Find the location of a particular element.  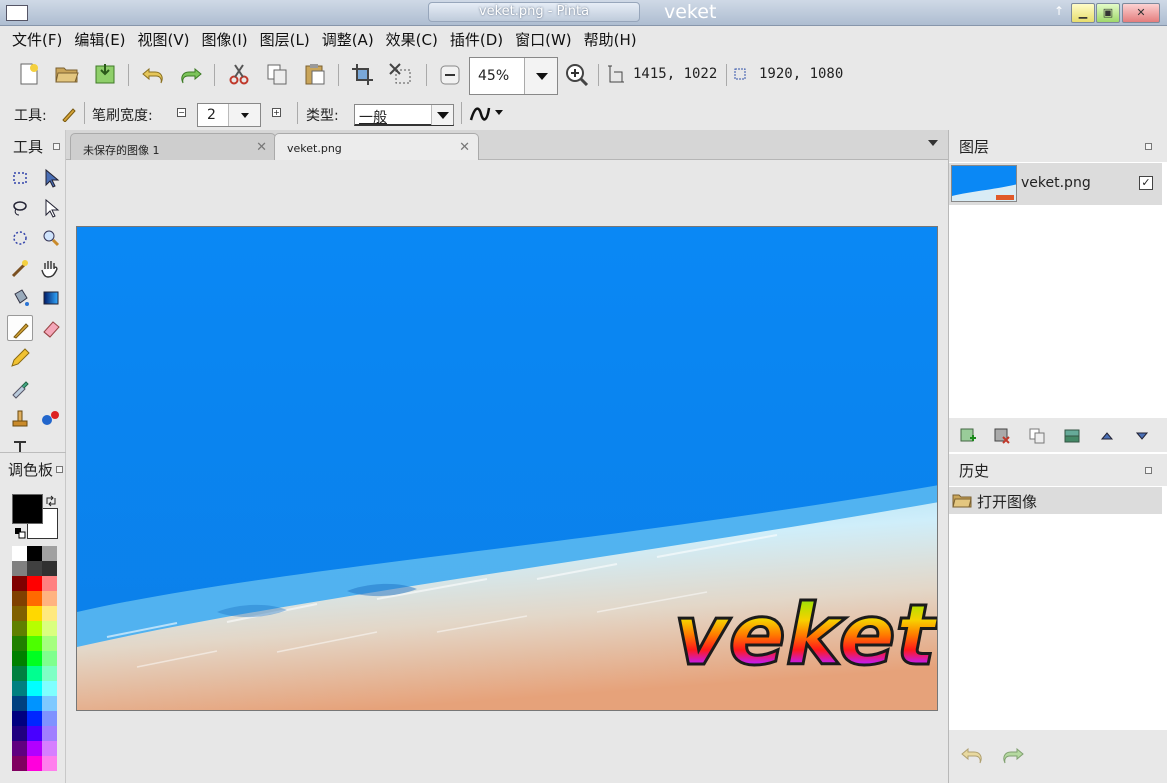

magic-wand-tool-icon is located at coordinates (20, 268).